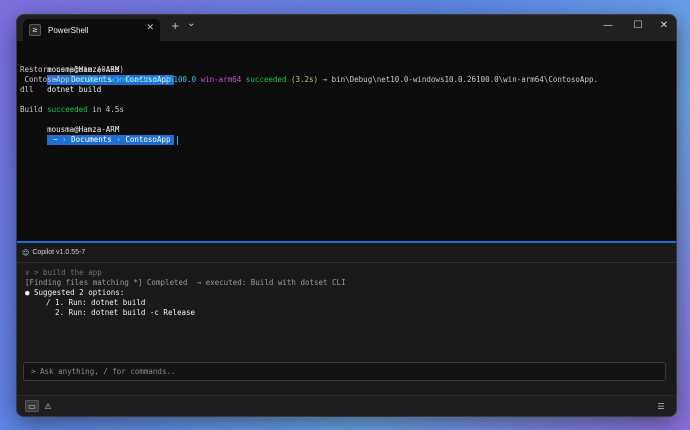  I want to click on minimize-button: —, so click(608, 25).